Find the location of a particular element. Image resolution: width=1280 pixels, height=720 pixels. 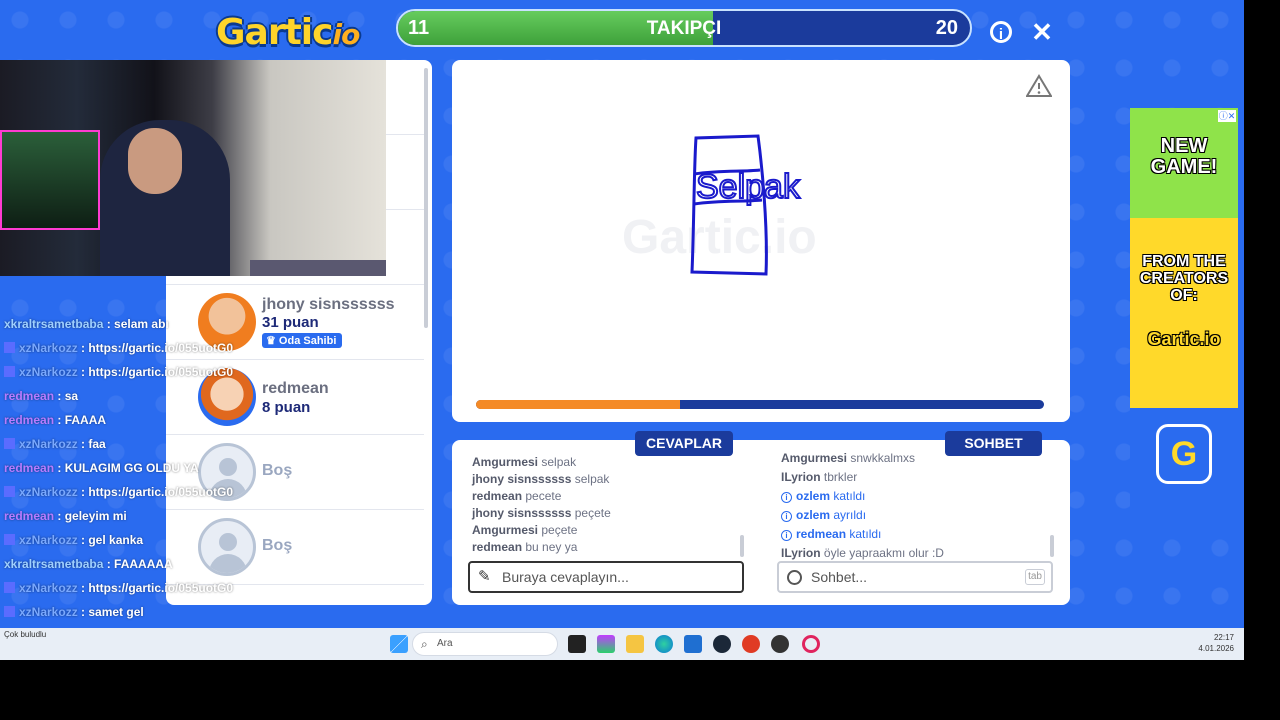

pencil-icon: ✎ is located at coordinates (484, 576).